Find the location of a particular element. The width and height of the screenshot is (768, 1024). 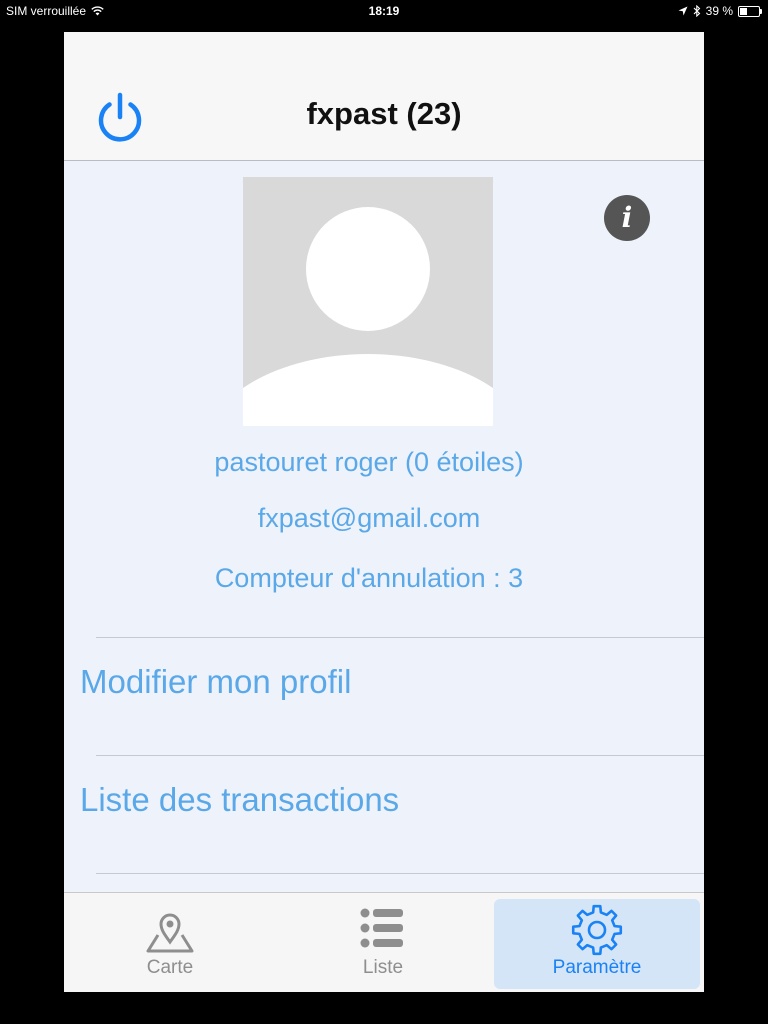

status-time: 18:19 is located at coordinates (384, 11).